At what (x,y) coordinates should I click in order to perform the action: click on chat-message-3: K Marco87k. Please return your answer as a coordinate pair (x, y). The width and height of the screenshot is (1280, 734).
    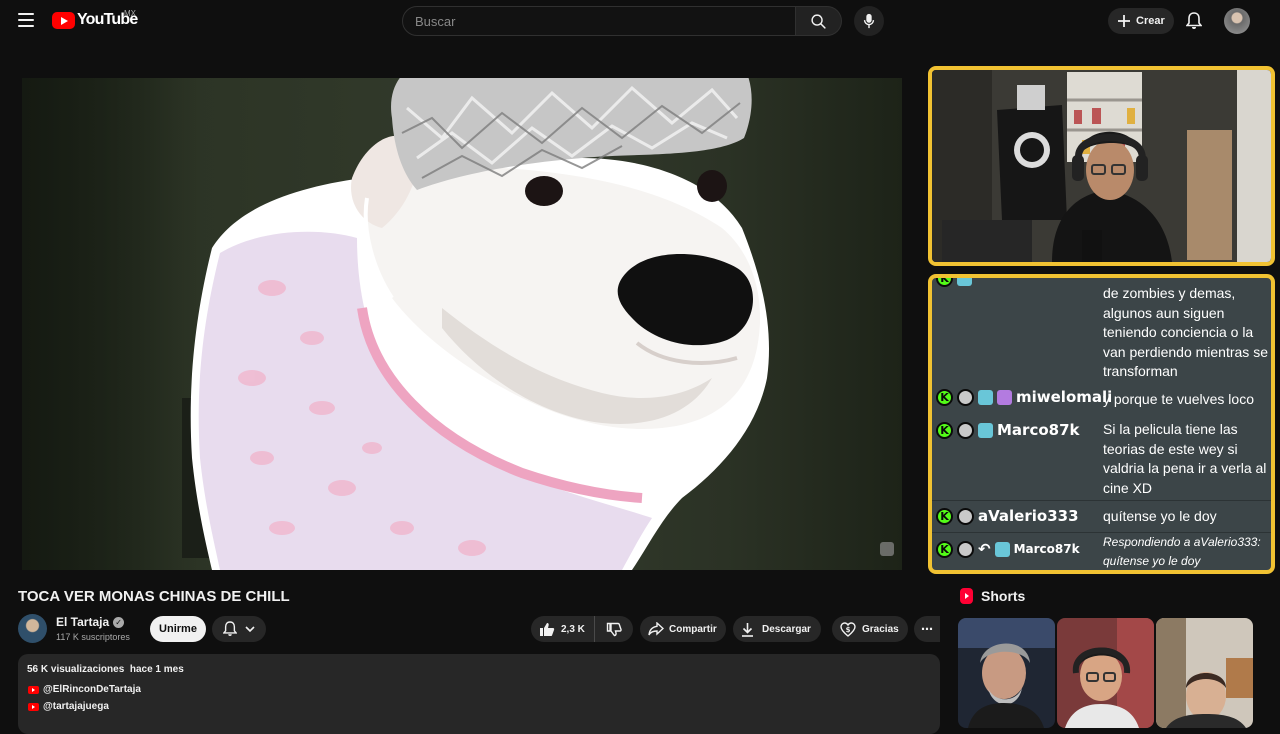
    Looking at the image, I should click on (1008, 430).